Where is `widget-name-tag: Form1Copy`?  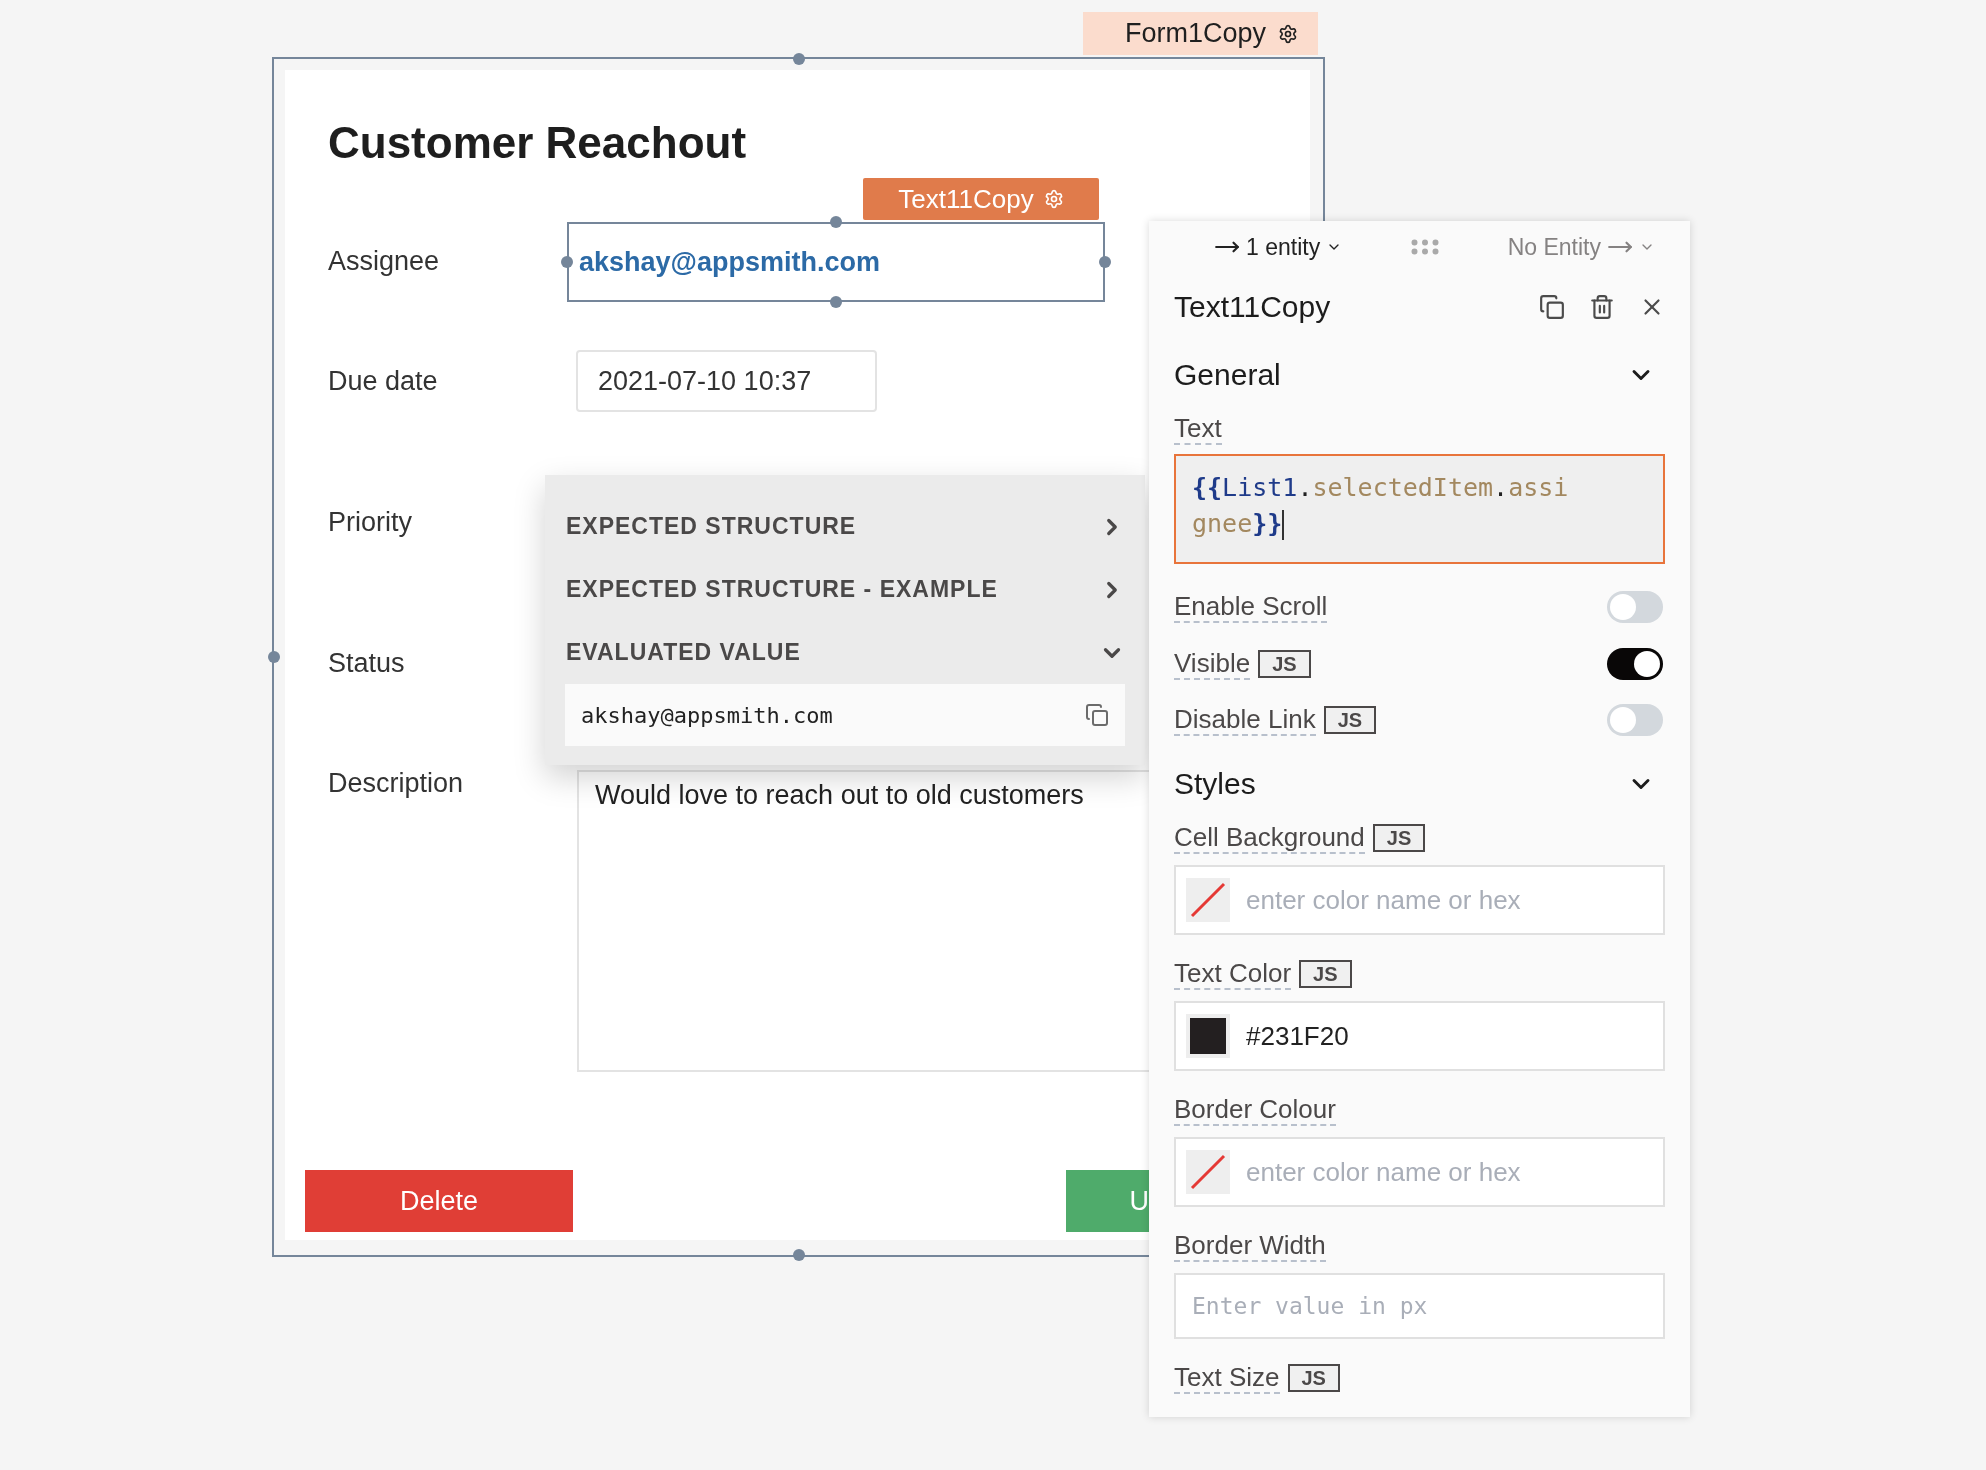
widget-name-tag: Form1Copy is located at coordinates (1200, 33).